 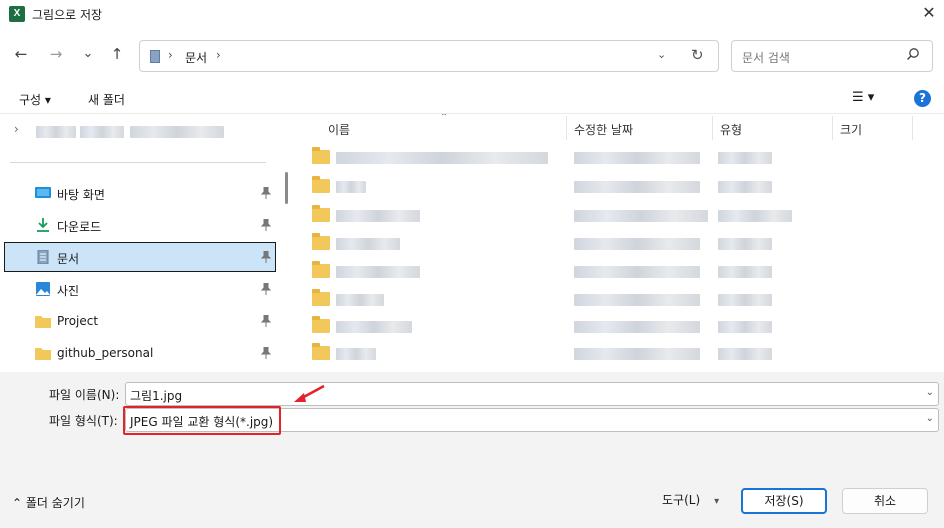 I want to click on breadcrumb-documents: 문서, so click(x=196, y=57).